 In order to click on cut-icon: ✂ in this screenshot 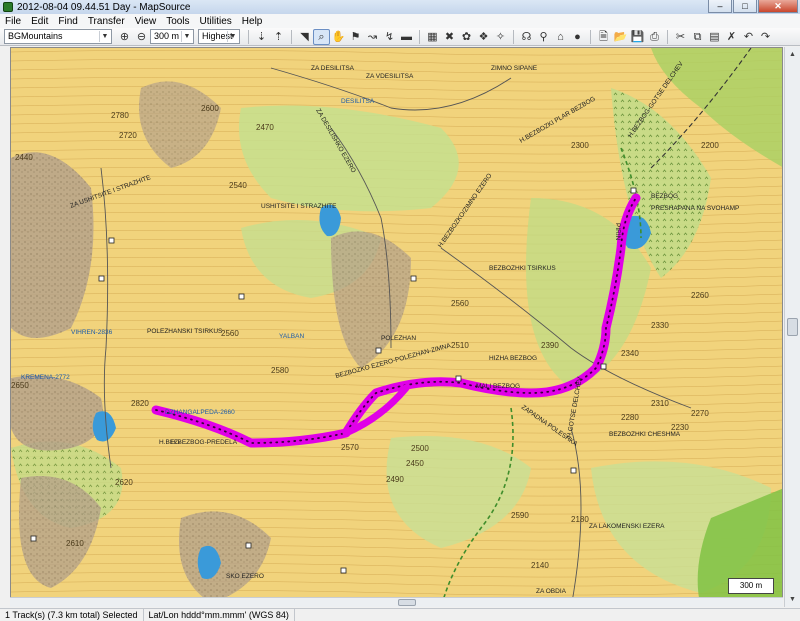, I will do `click(680, 37)`.